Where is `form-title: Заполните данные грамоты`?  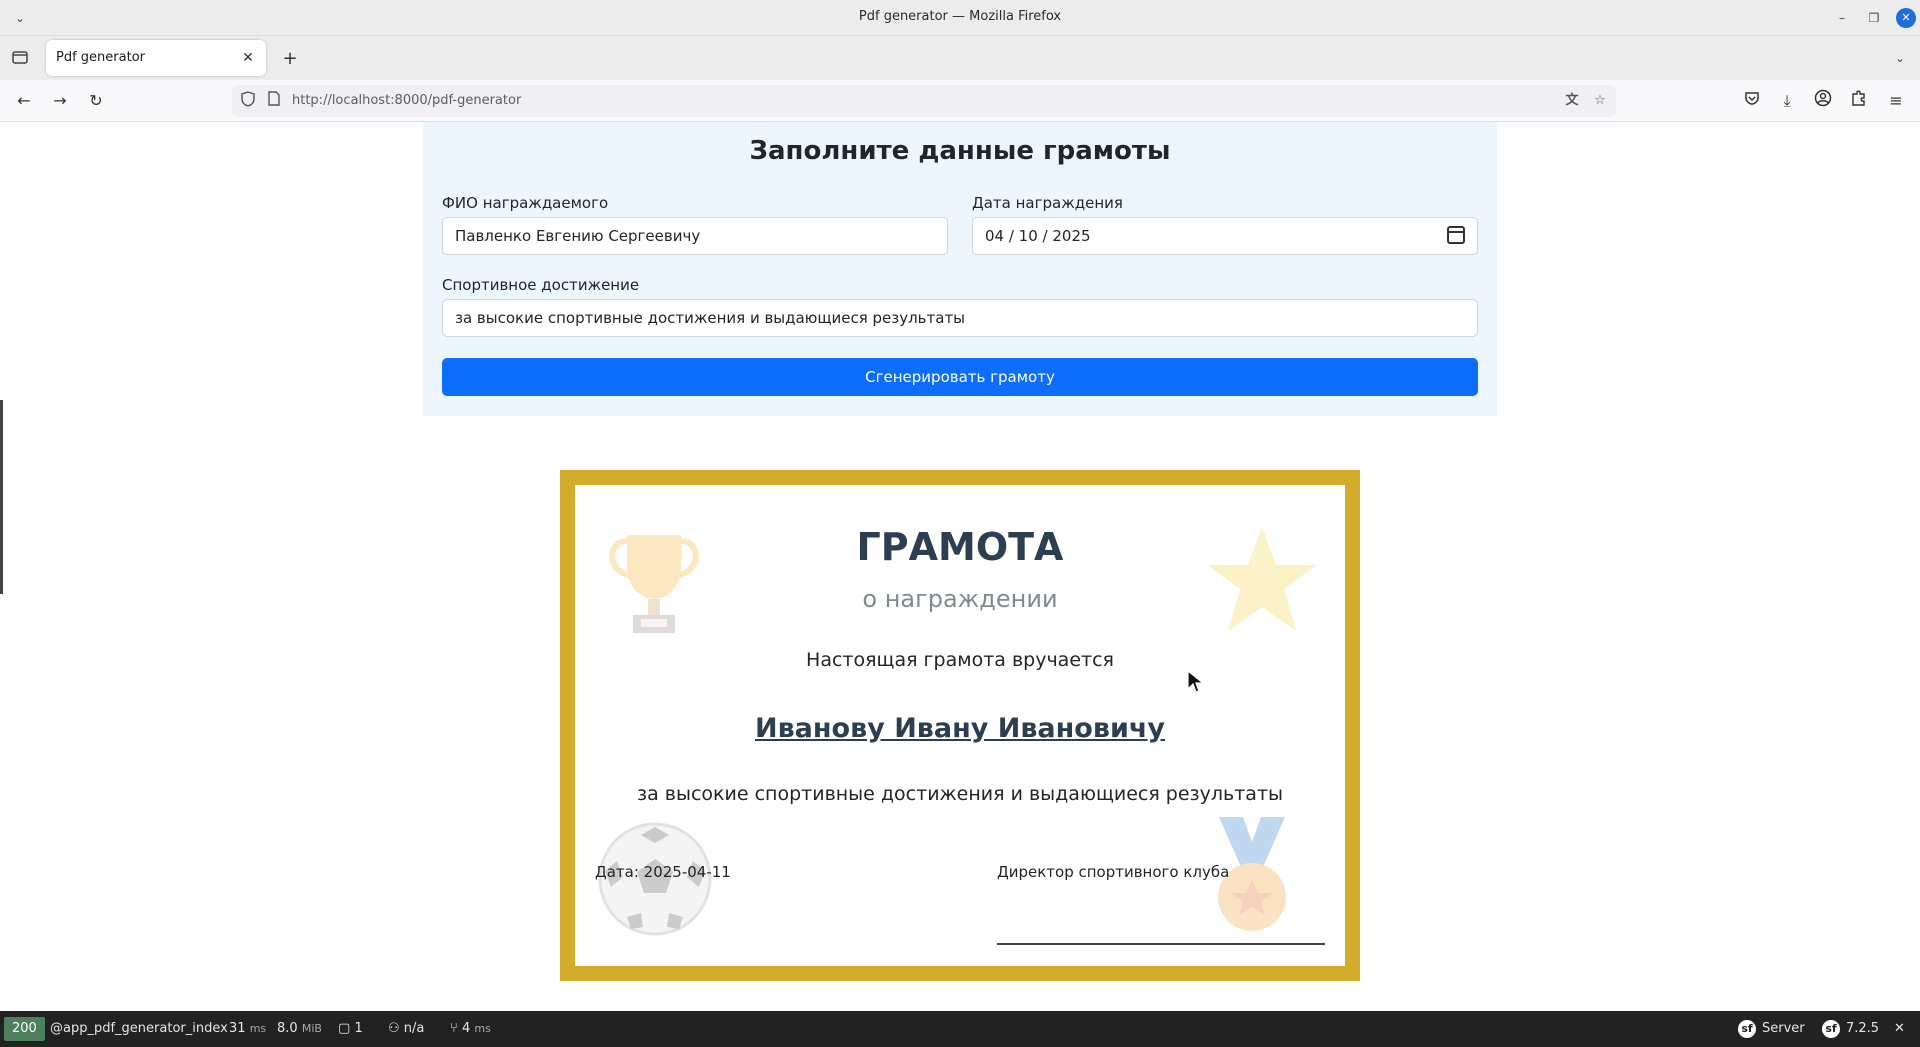 form-title: Заполните данные грамоты is located at coordinates (960, 151).